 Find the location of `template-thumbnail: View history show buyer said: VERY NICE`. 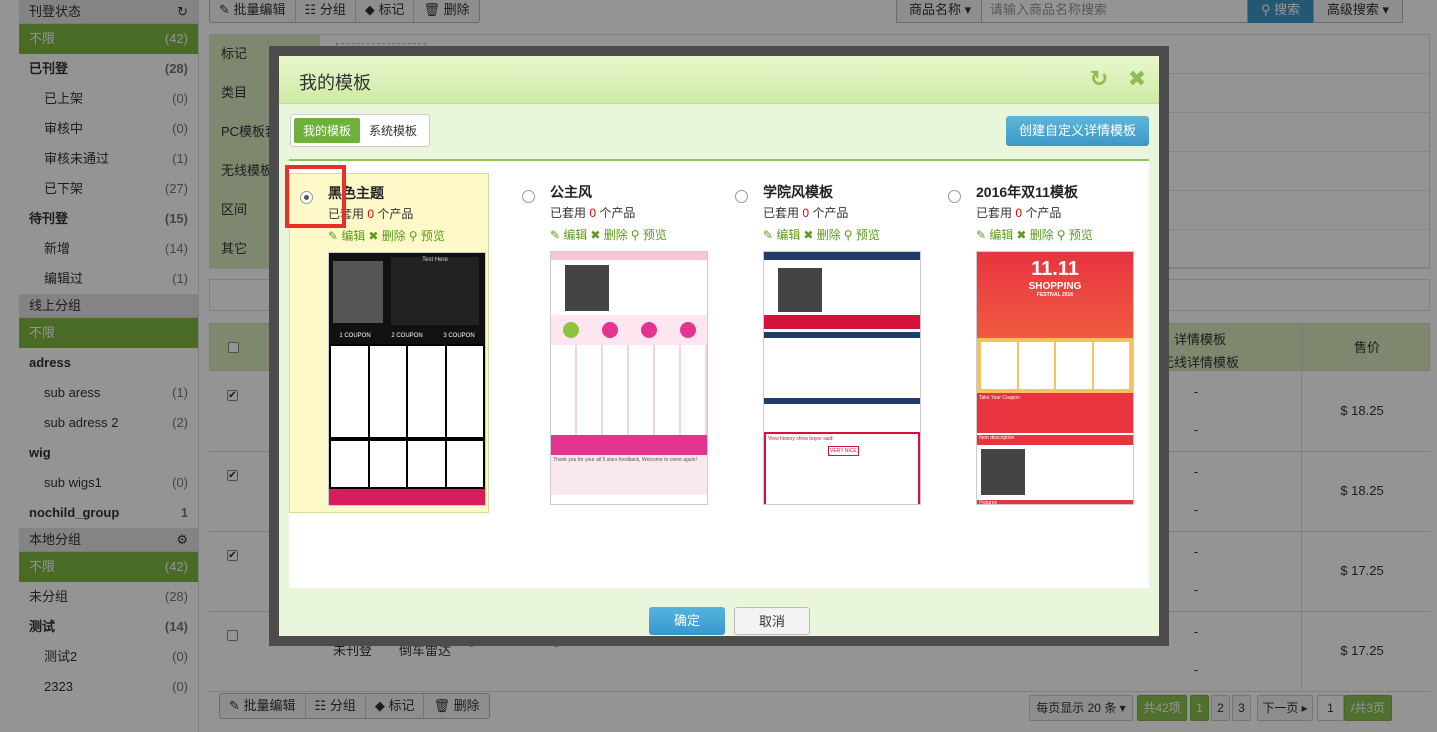

template-thumbnail: View history show buyer said: VERY NICE is located at coordinates (842, 378).